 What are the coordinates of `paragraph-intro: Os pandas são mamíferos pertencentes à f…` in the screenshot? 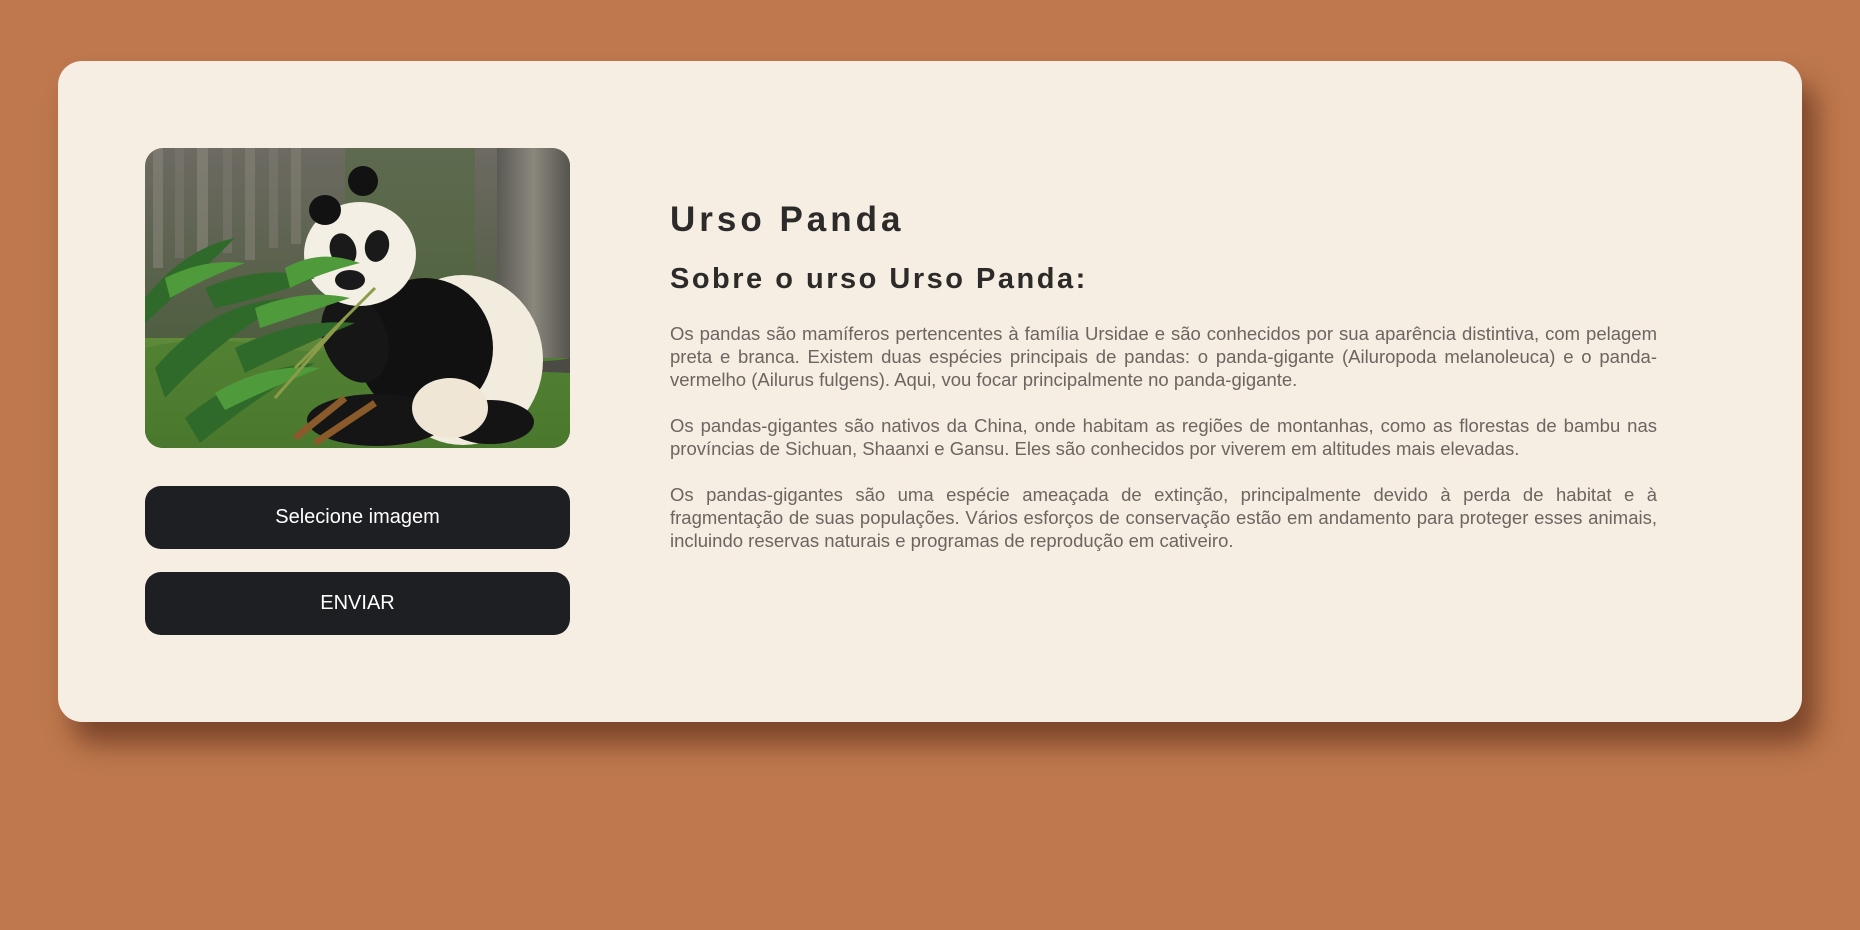 It's located at (1163, 356).